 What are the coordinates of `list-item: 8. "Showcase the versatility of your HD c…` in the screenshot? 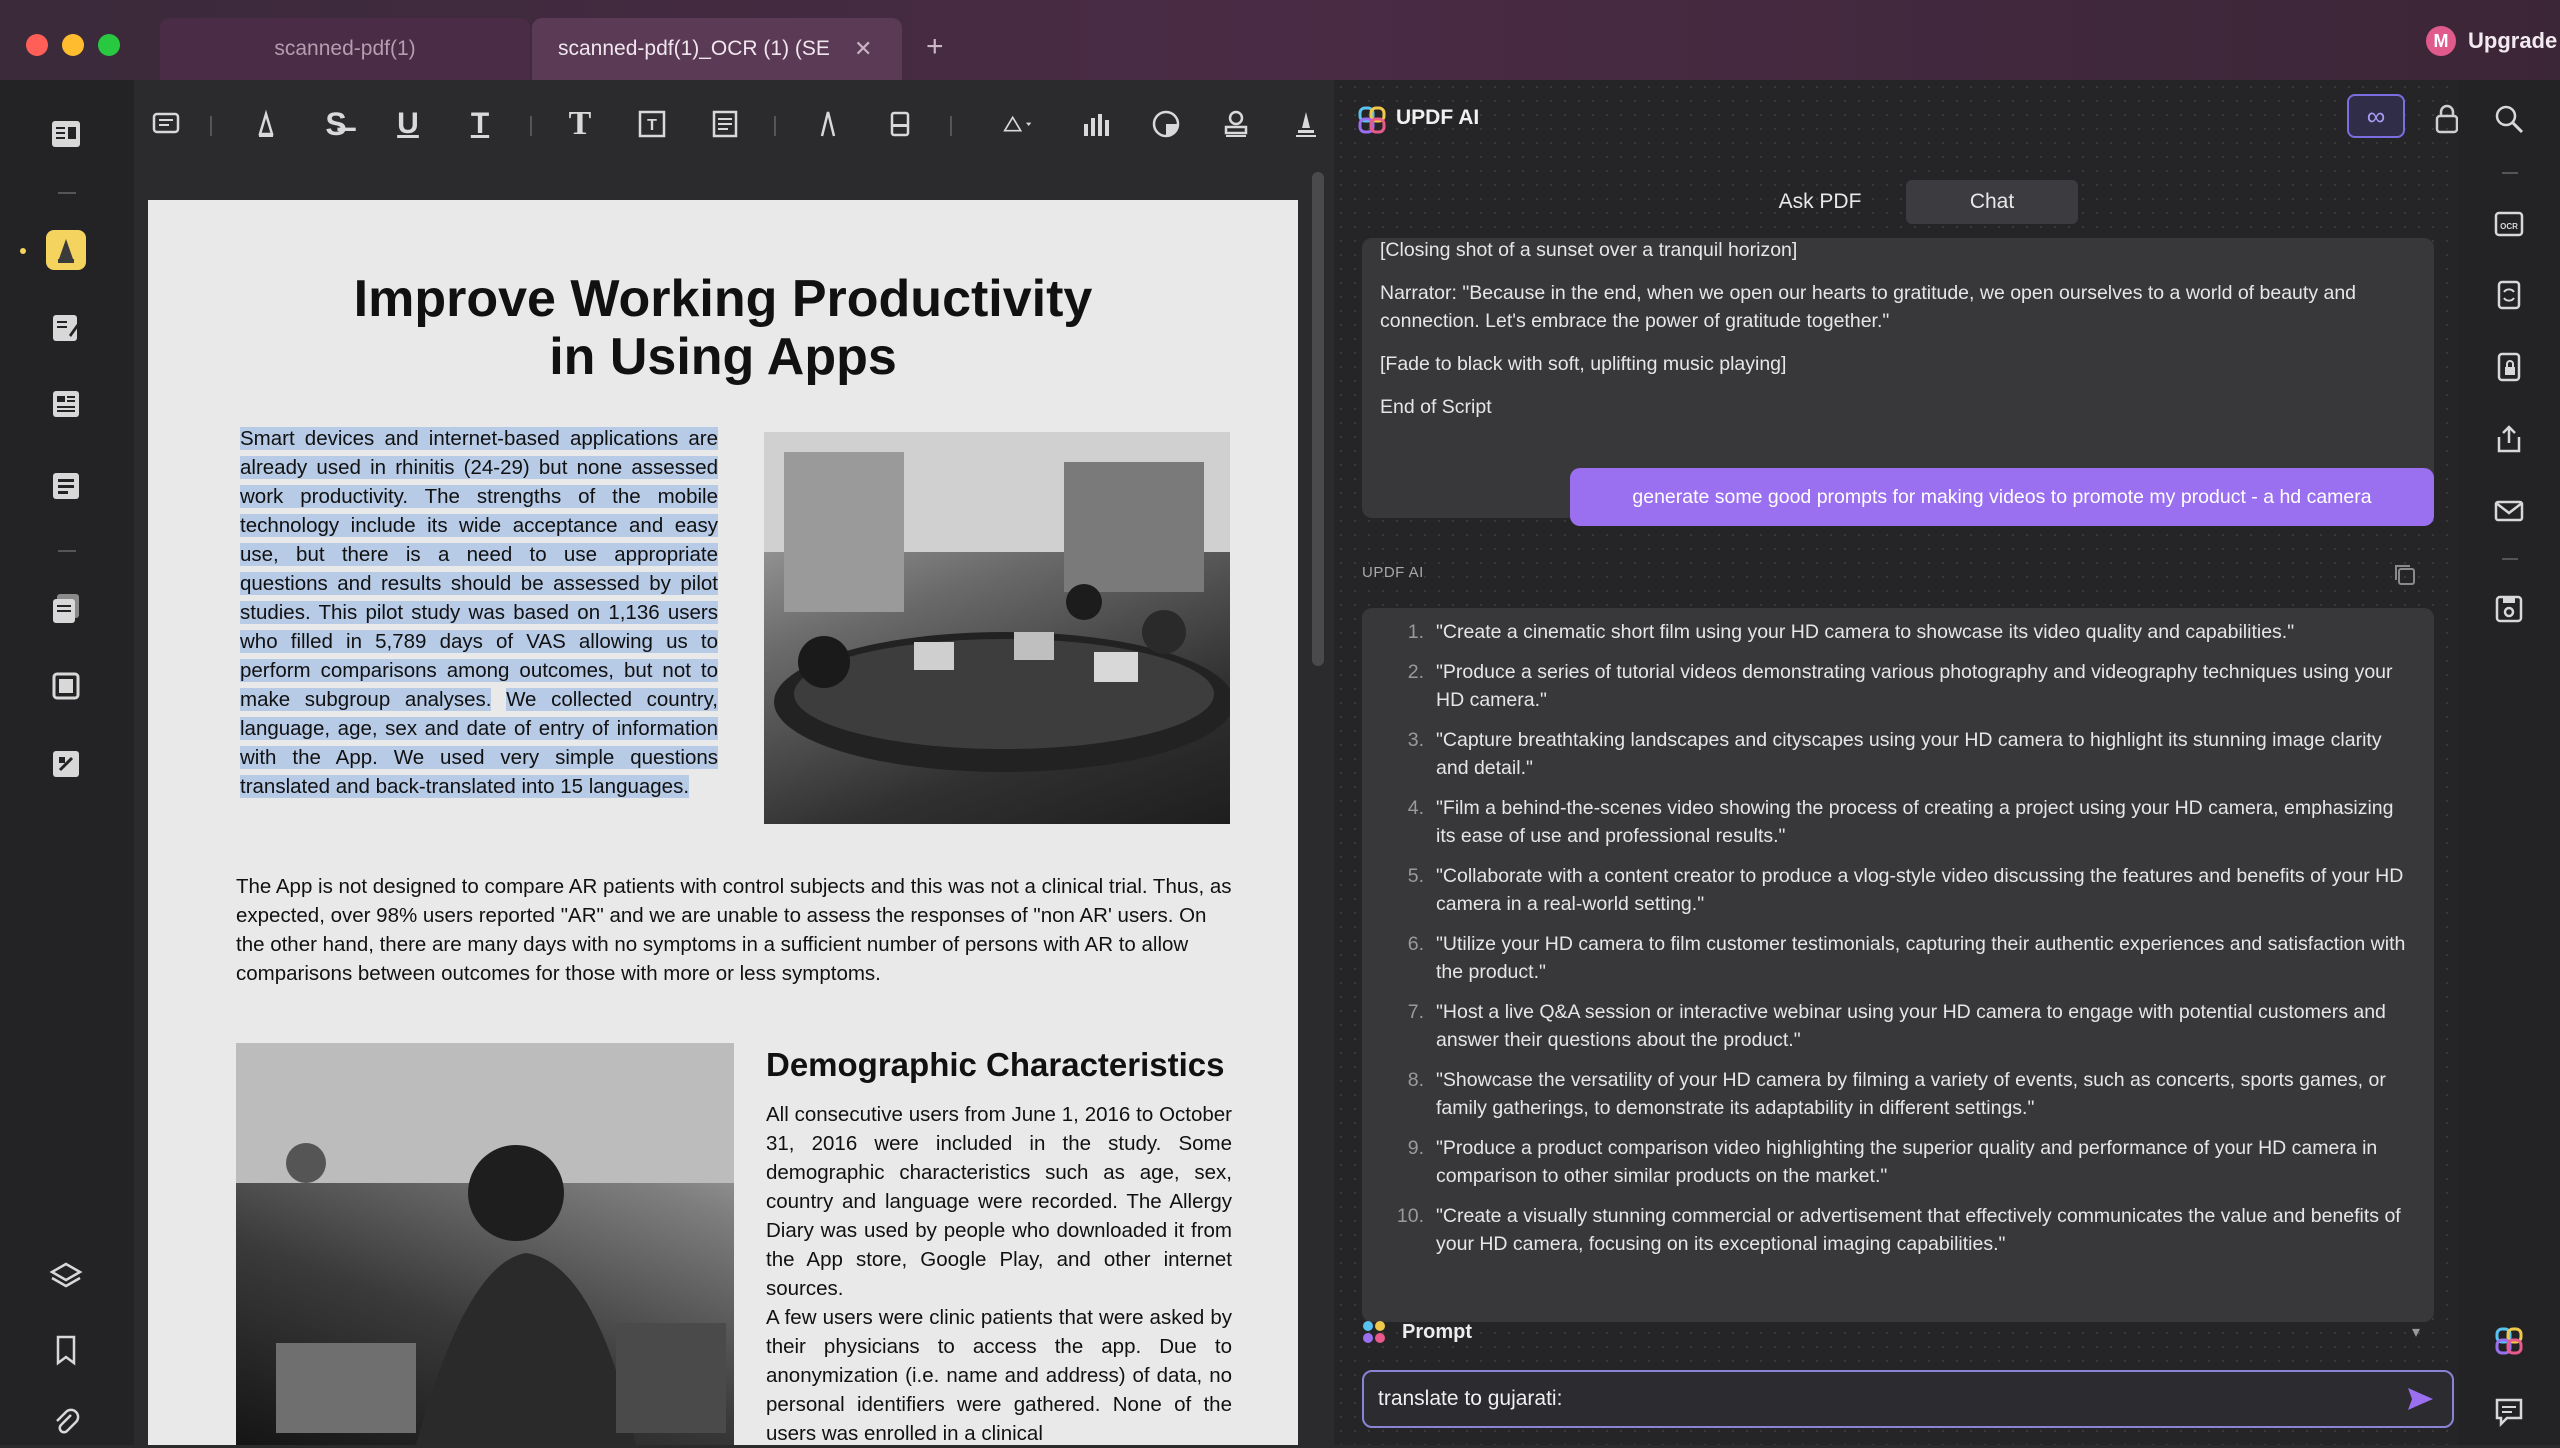 It's located at (1898, 1094).